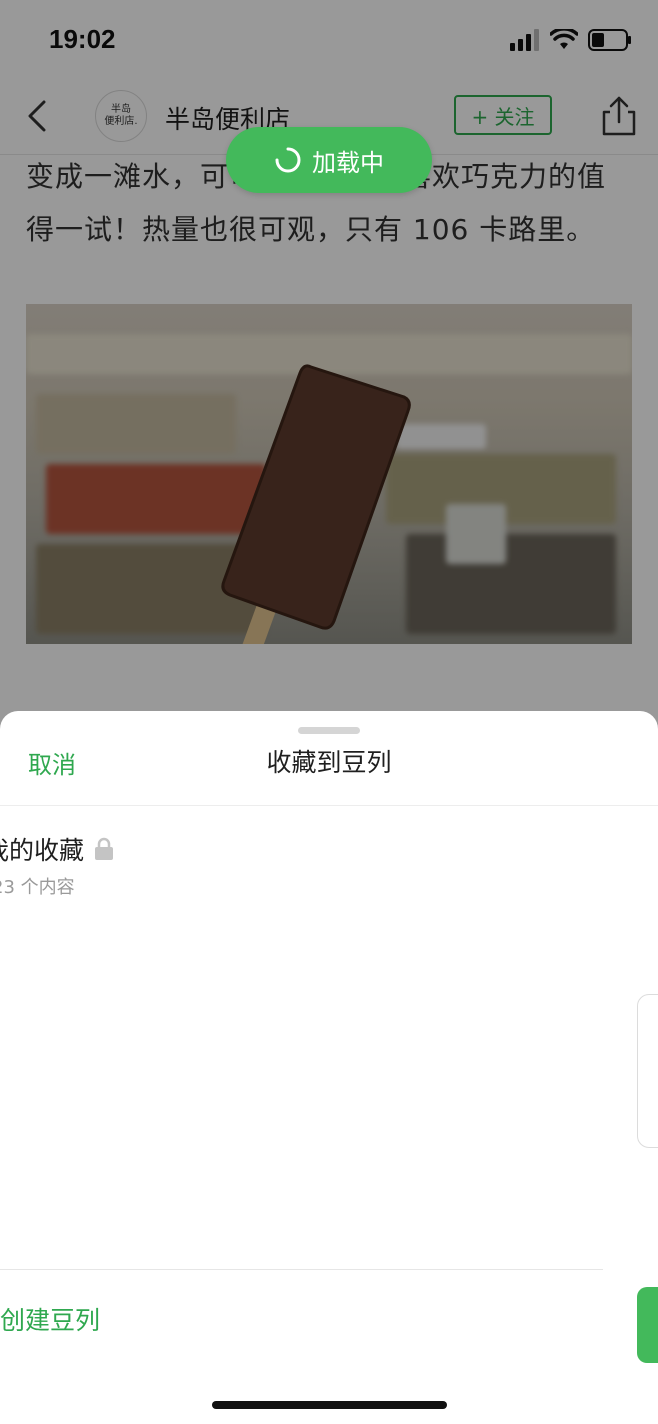 This screenshot has width=658, height=1424. I want to click on list-item-title: 我的收藏, so click(57, 849).